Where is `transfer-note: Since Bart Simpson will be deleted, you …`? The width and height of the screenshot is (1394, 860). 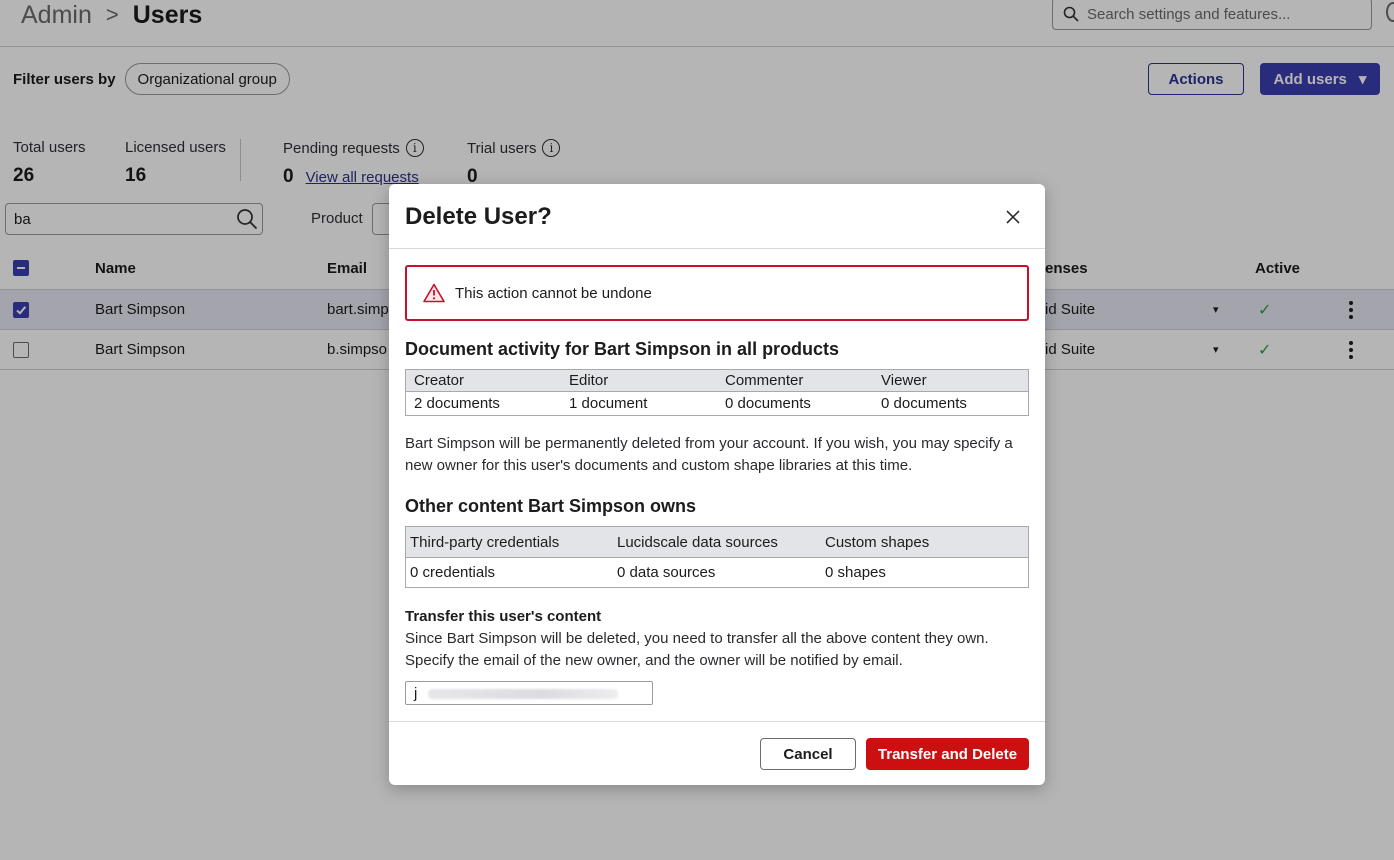 transfer-note: Since Bart Simpson will be deleted, you … is located at coordinates (697, 649).